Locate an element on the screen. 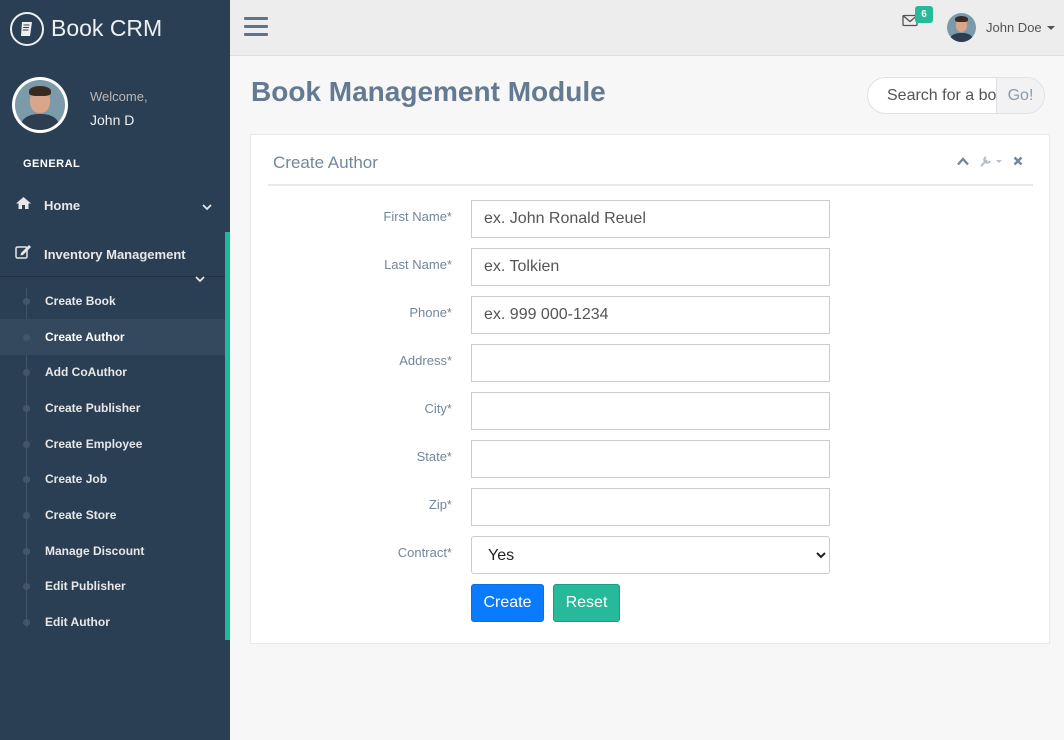 This screenshot has height=740, width=1064. city-label: City* is located at coordinates (438, 408).